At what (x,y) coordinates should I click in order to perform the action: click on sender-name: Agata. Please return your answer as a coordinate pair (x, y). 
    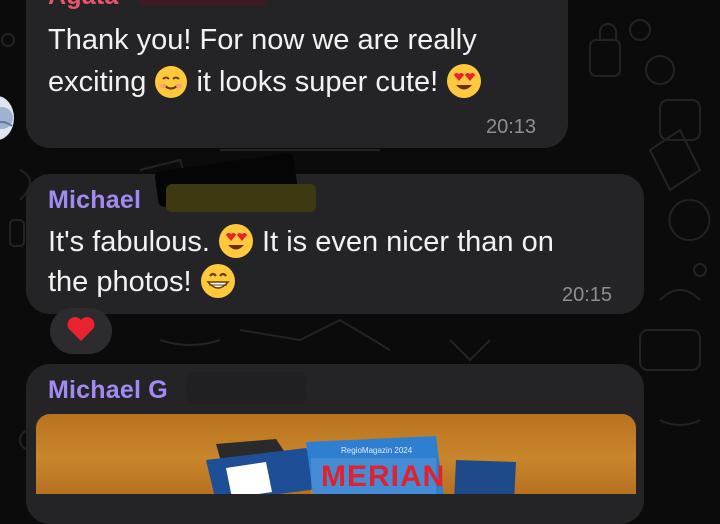
    Looking at the image, I should click on (83, 5).